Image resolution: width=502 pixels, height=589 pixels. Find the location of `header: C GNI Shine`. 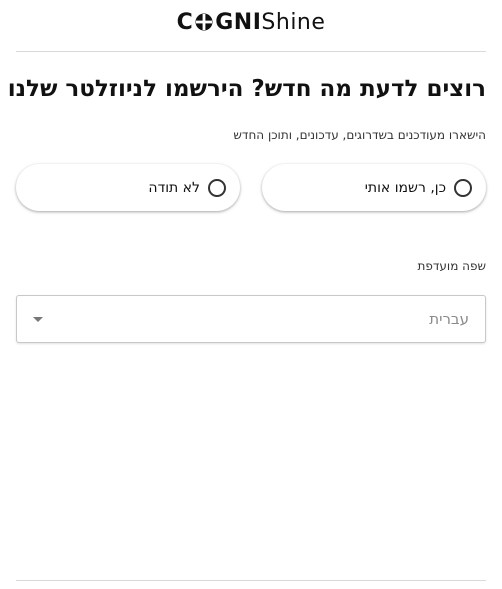

header: C GNI Shine is located at coordinates (251, 22).